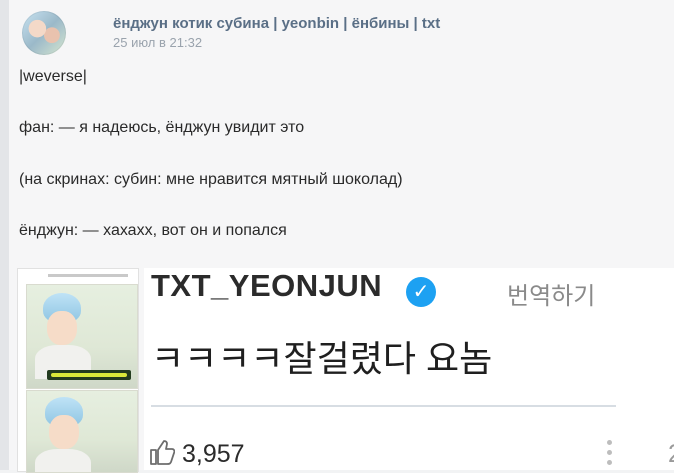 The width and height of the screenshot is (674, 473). I want to click on collage-caption-strip, so click(88, 275).